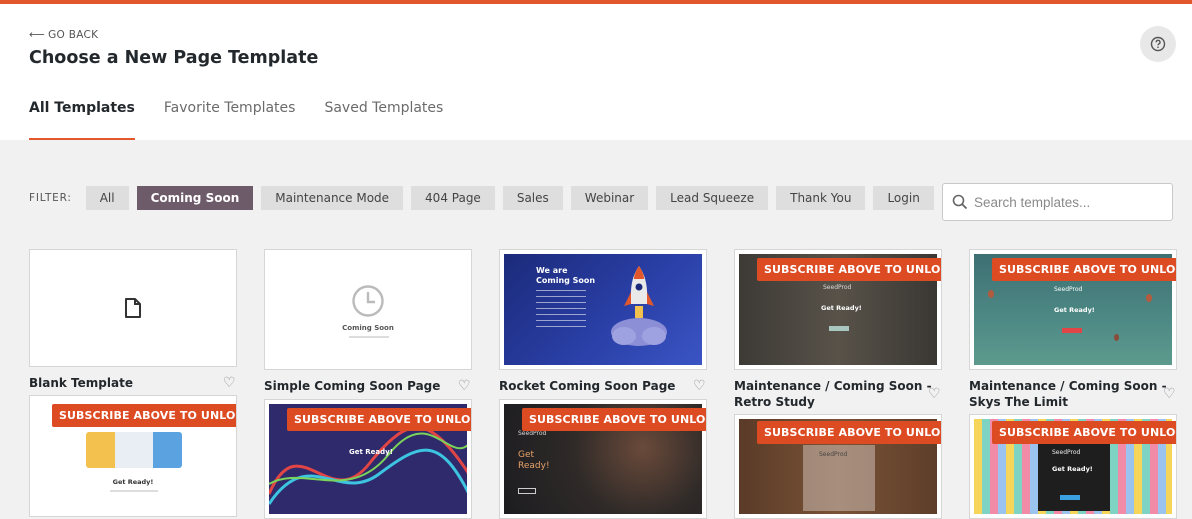 This screenshot has height=519, width=1192. Describe the element at coordinates (37, 34) in the screenshot. I see `arrow-left-icon: ⟵` at that location.